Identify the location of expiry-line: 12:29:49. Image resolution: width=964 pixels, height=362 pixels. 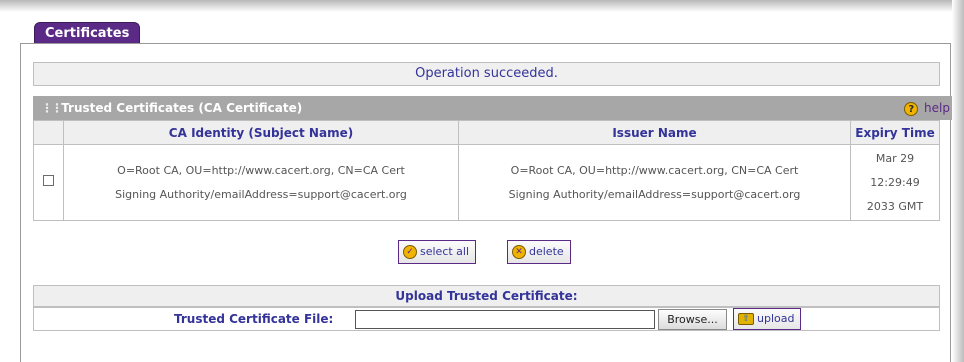
(895, 182).